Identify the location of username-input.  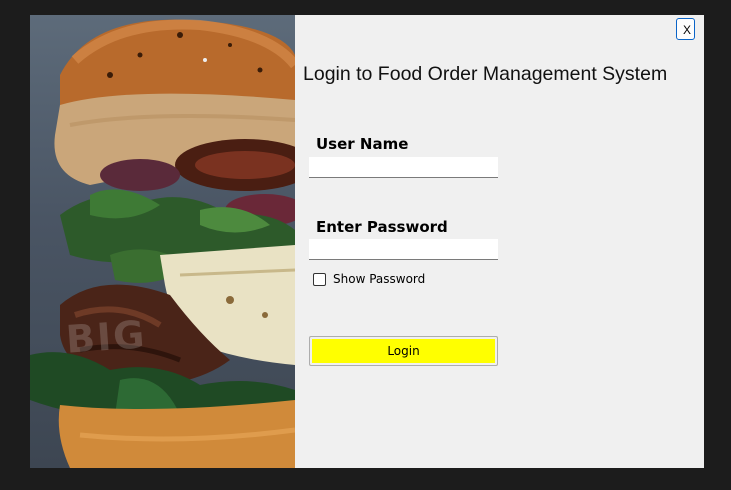
(403, 167).